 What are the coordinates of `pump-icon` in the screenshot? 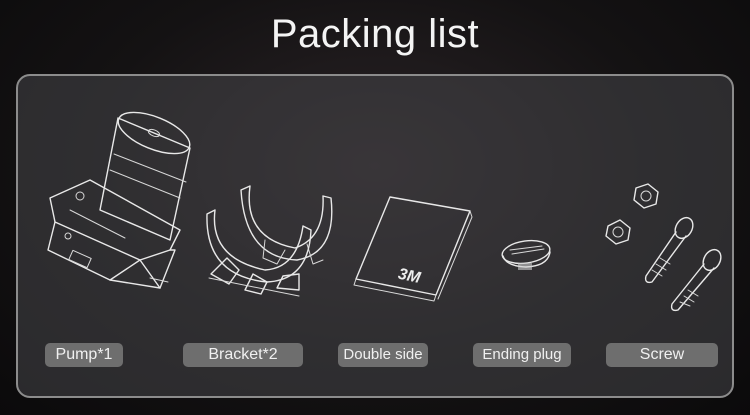 It's located at (115, 207).